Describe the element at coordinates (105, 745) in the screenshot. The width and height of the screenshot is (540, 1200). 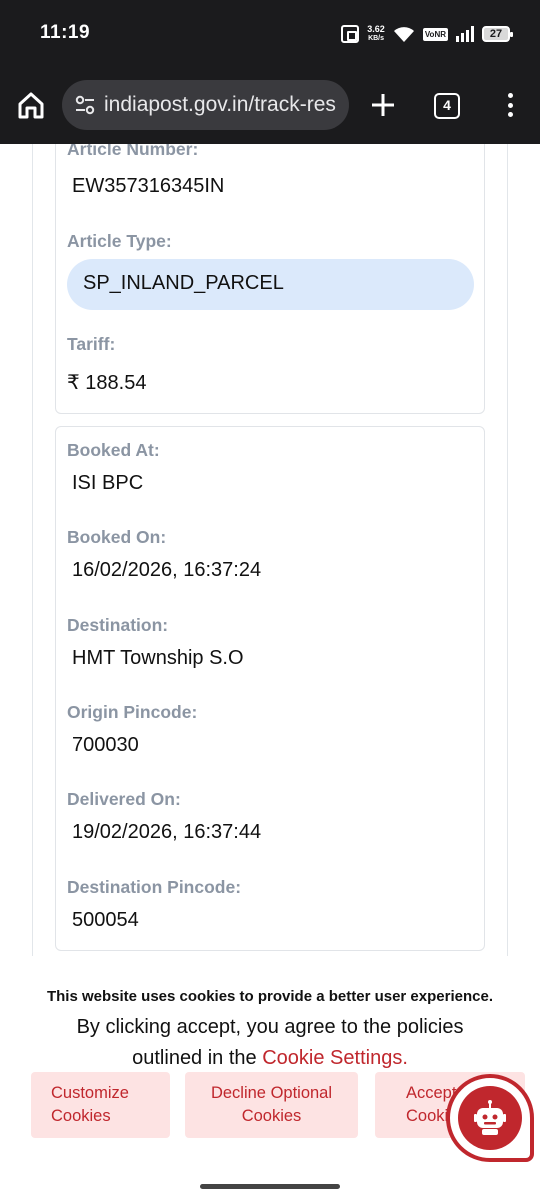
I see `origin-pincode: 700030` at that location.